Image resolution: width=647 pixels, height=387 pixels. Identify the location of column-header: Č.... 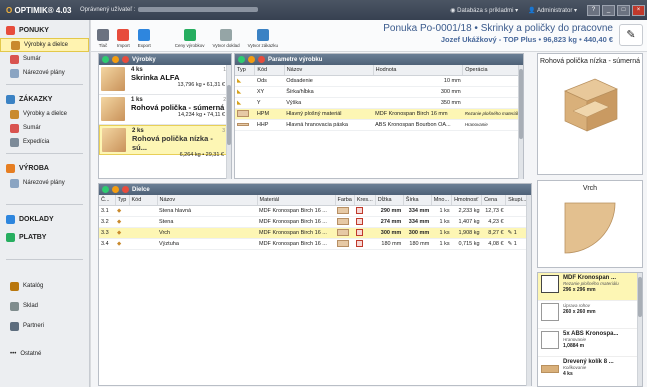
(107, 200).